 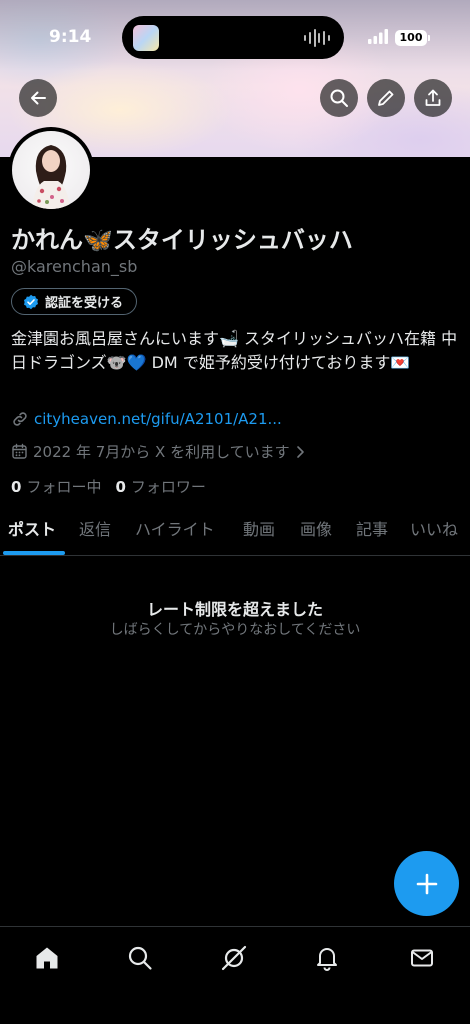 I want to click on status-bar: 9:14 100, so click(x=235, y=38).